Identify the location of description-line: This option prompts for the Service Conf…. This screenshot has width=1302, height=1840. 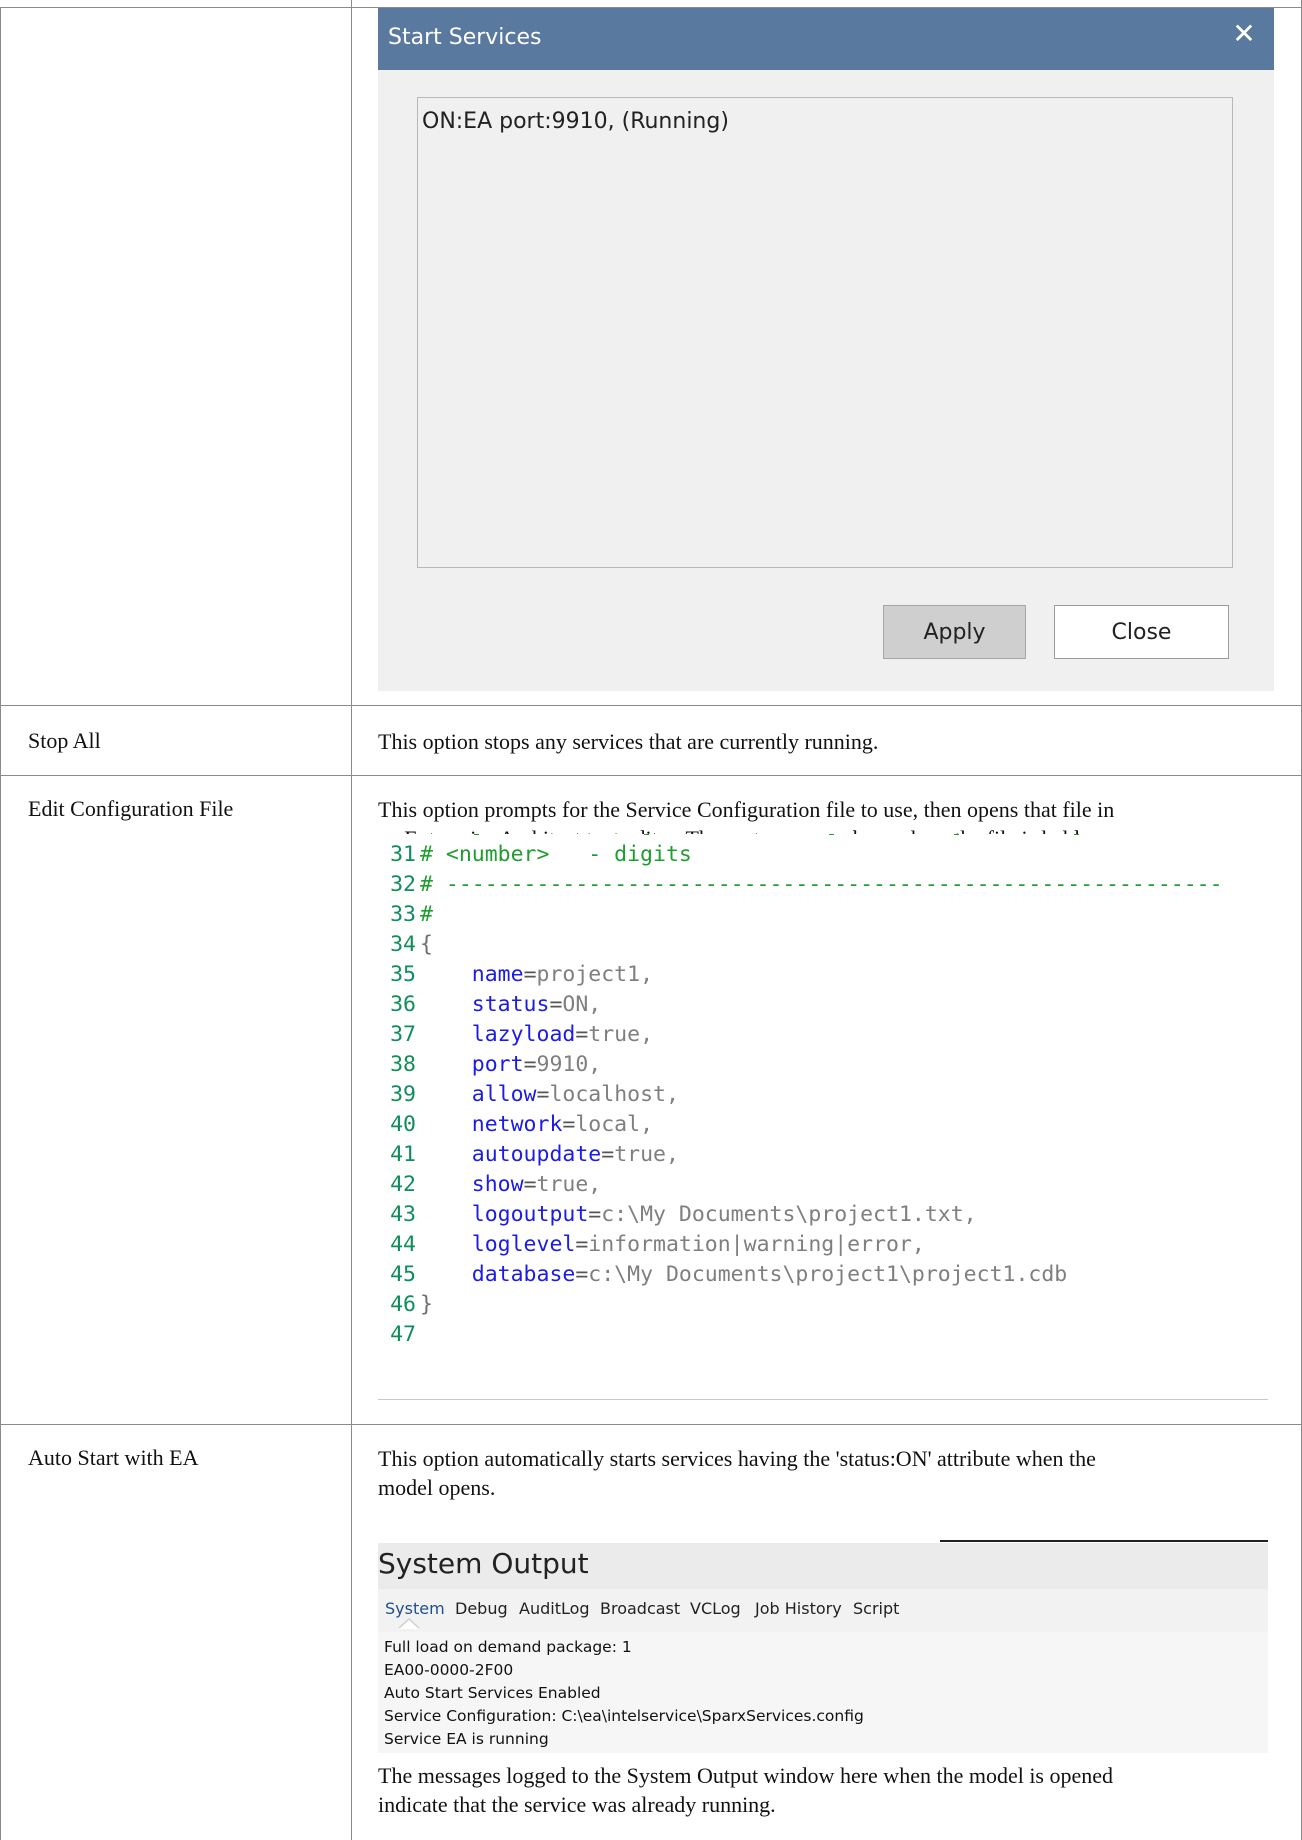
(746, 809).